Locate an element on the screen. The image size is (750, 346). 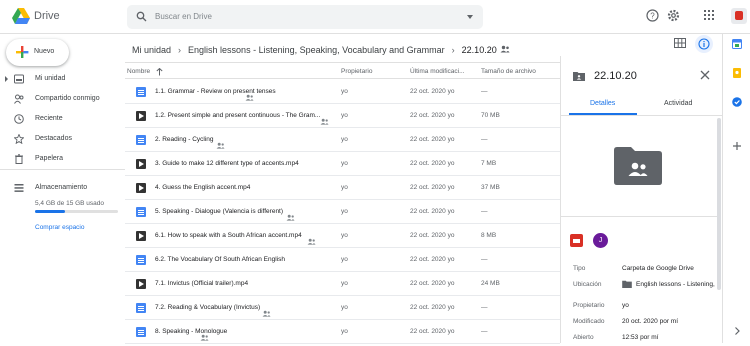
sort-arrow-up-icon is located at coordinates (159, 72).